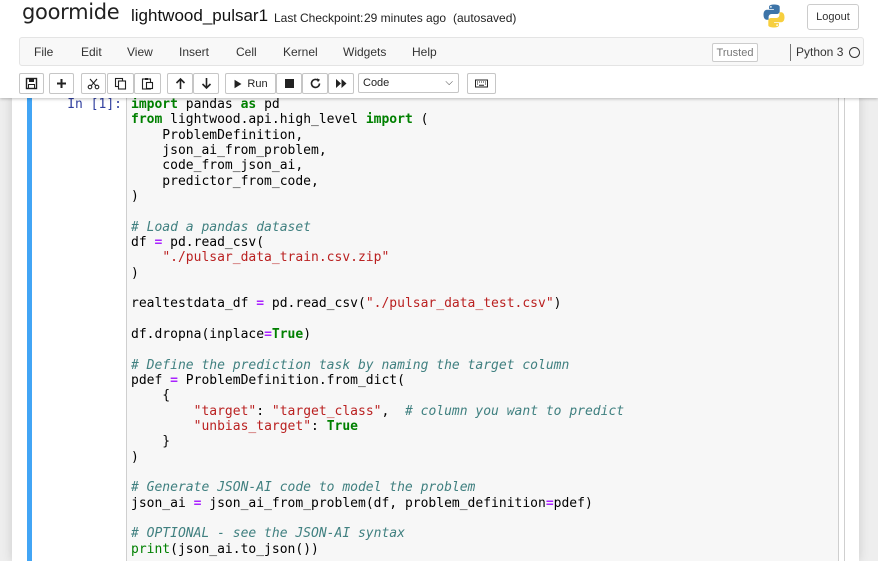 The image size is (878, 561). What do you see at coordinates (377, 119) in the screenshot?
I see `code-line: from lightwood.api.high_level import (` at bounding box center [377, 119].